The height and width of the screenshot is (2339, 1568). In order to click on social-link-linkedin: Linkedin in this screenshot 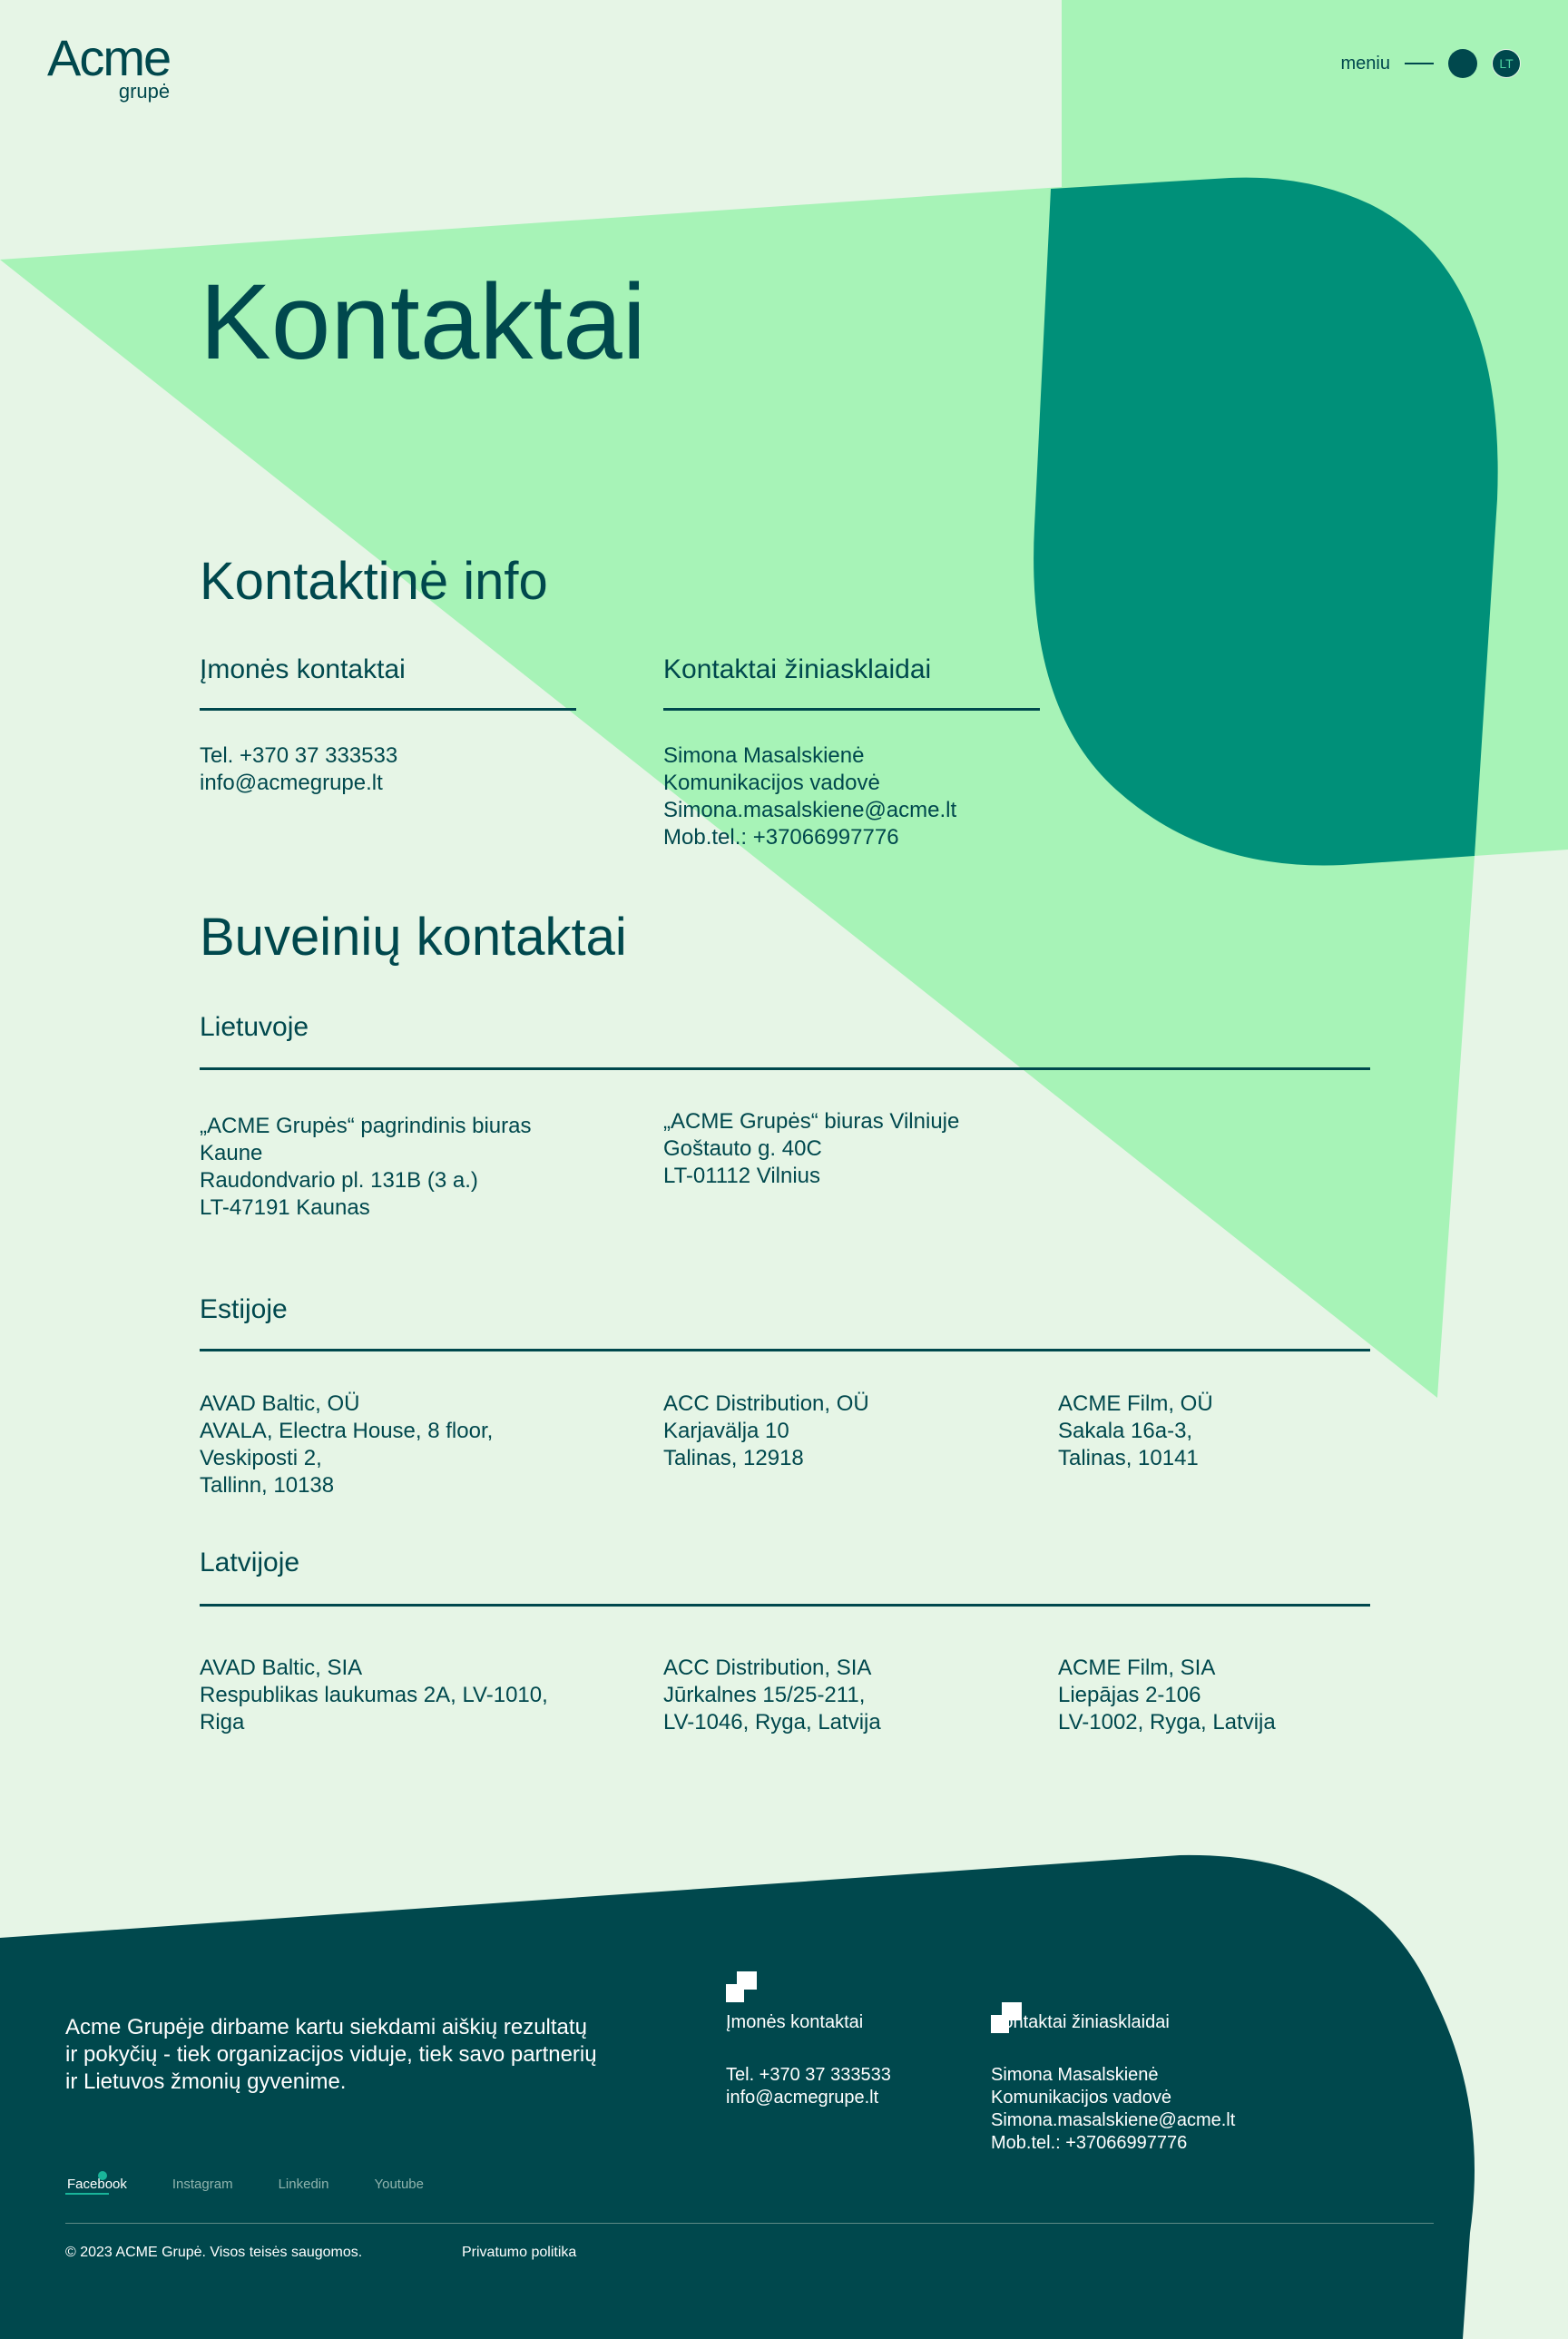, I will do `click(304, 2184)`.